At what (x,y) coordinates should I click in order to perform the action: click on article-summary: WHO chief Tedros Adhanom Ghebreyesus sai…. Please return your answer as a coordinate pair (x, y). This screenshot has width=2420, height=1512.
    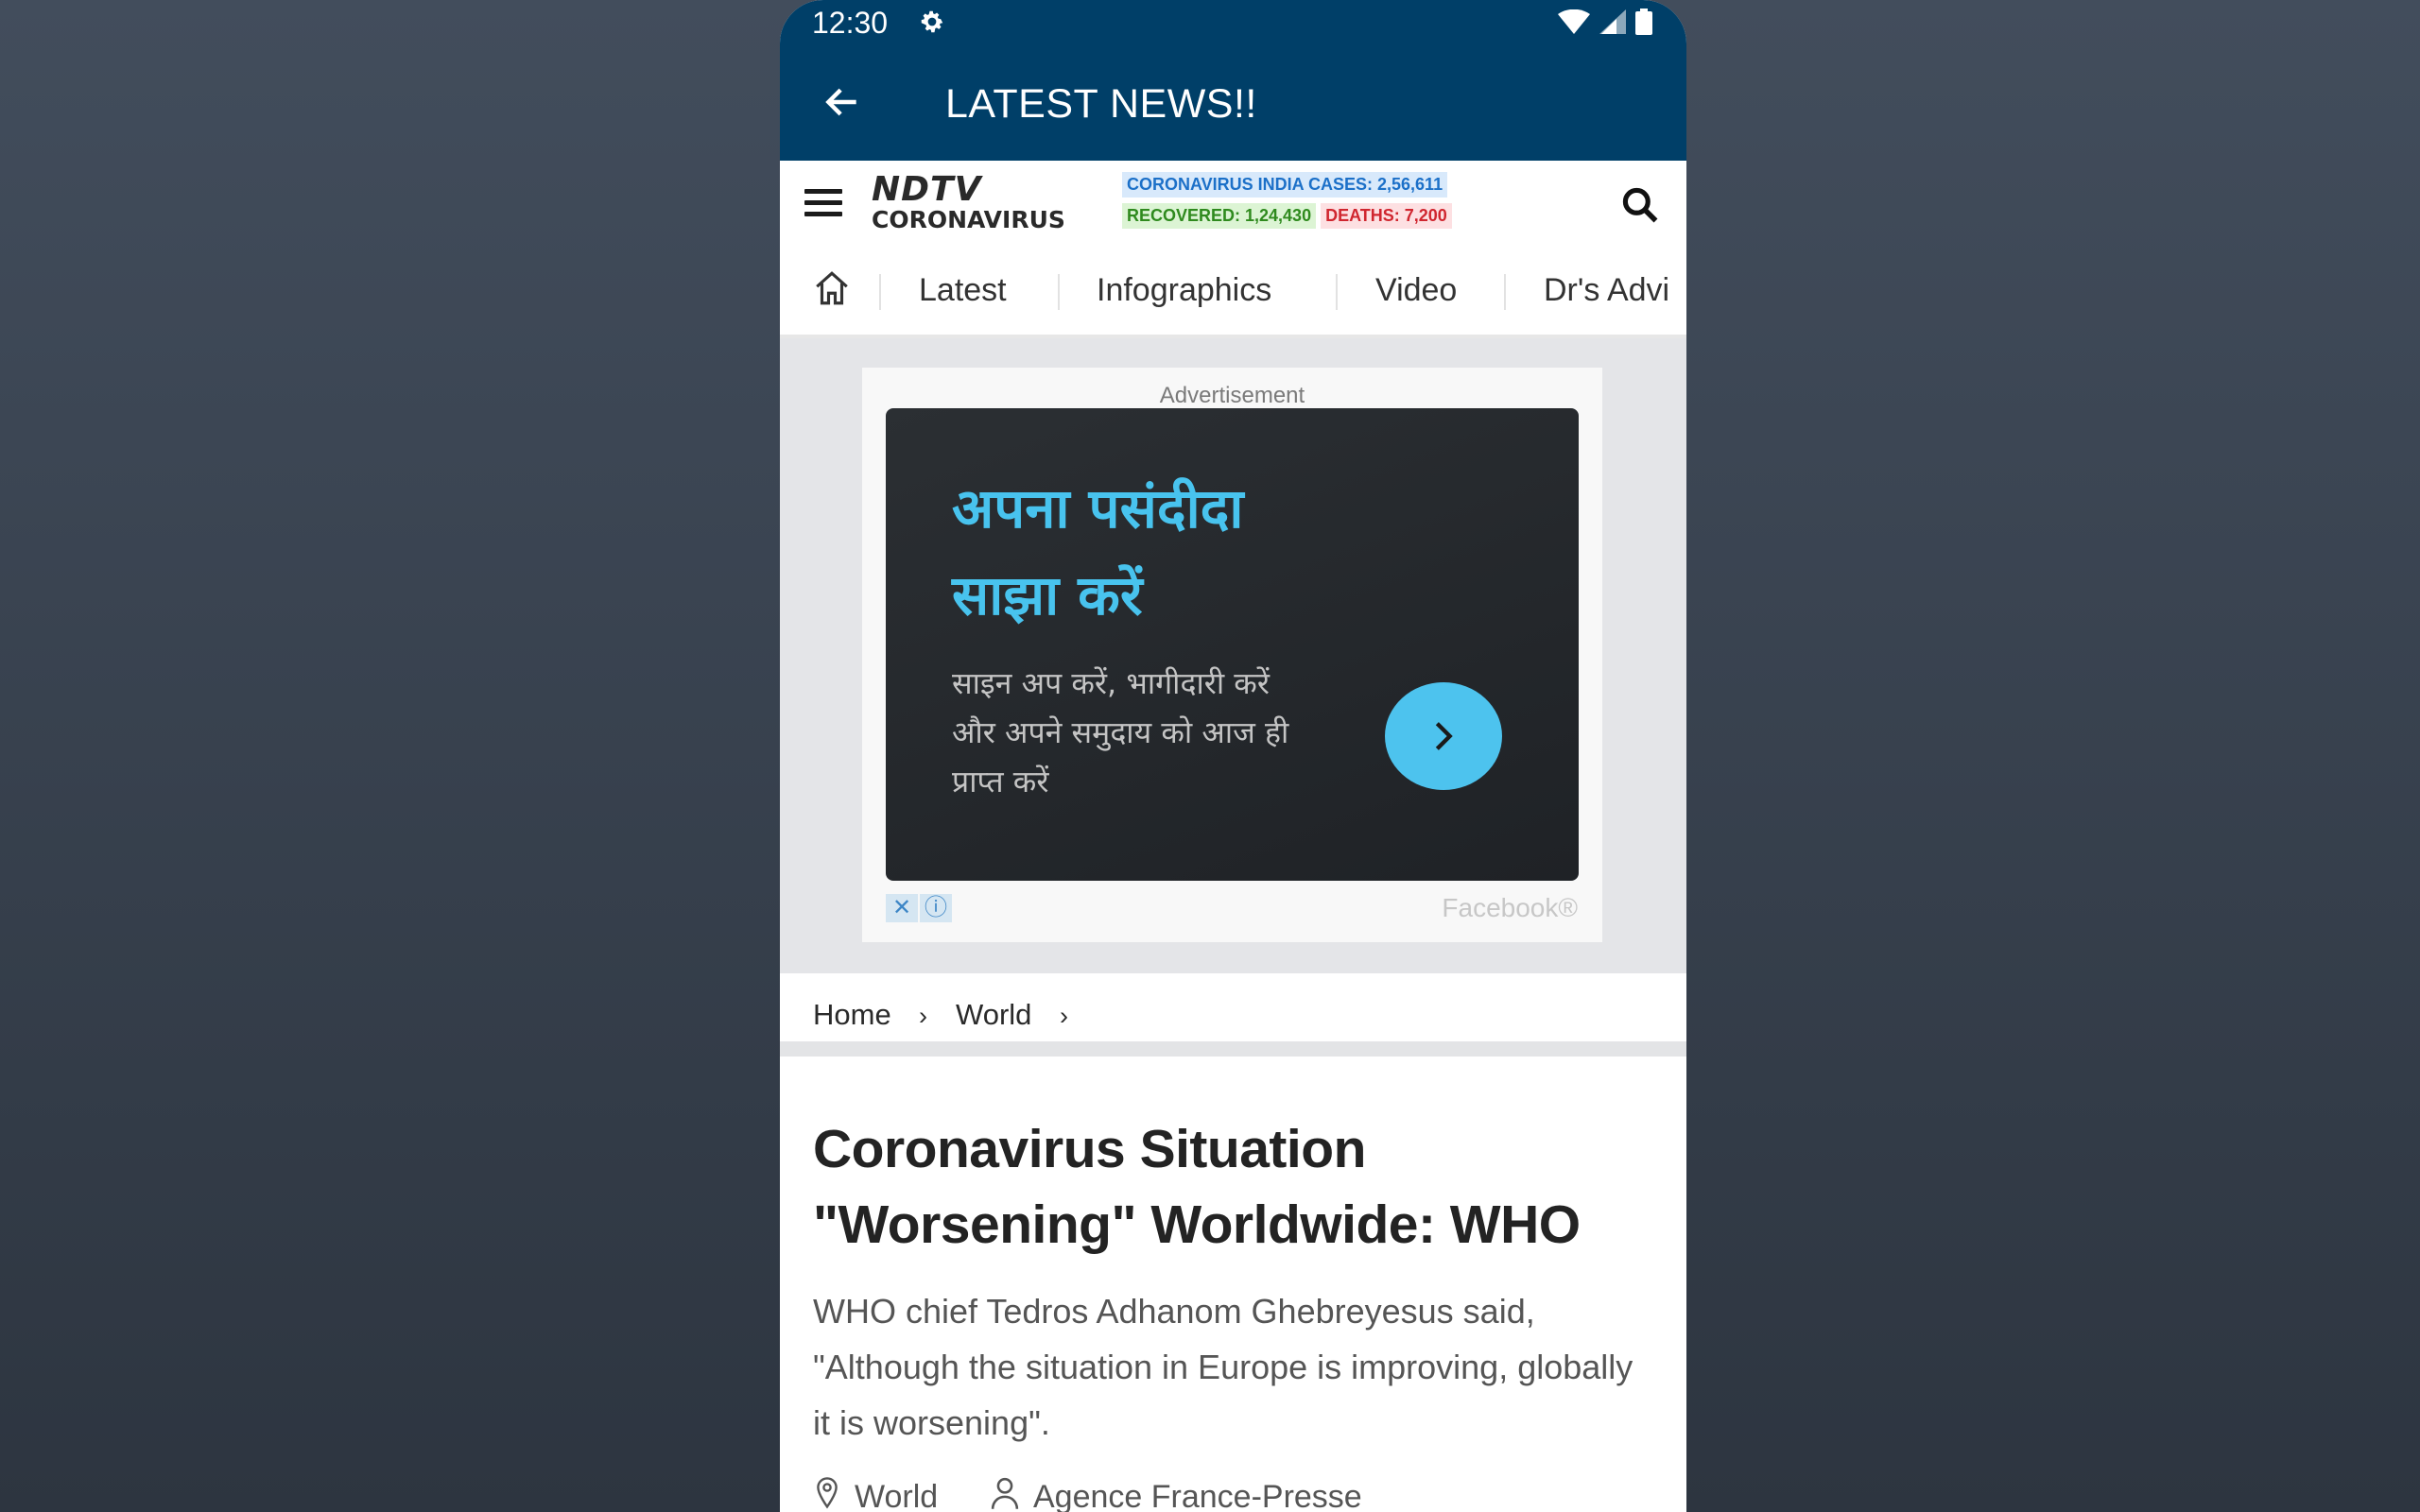
    Looking at the image, I should click on (1224, 1367).